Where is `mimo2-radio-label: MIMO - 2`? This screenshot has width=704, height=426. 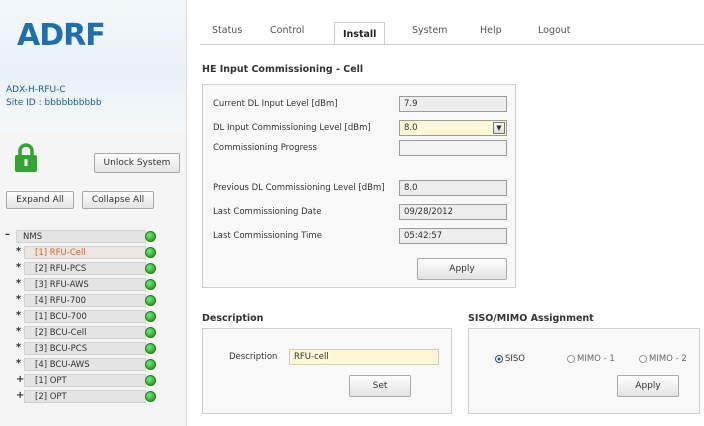
mimo2-radio-label: MIMO - 2 is located at coordinates (668, 359).